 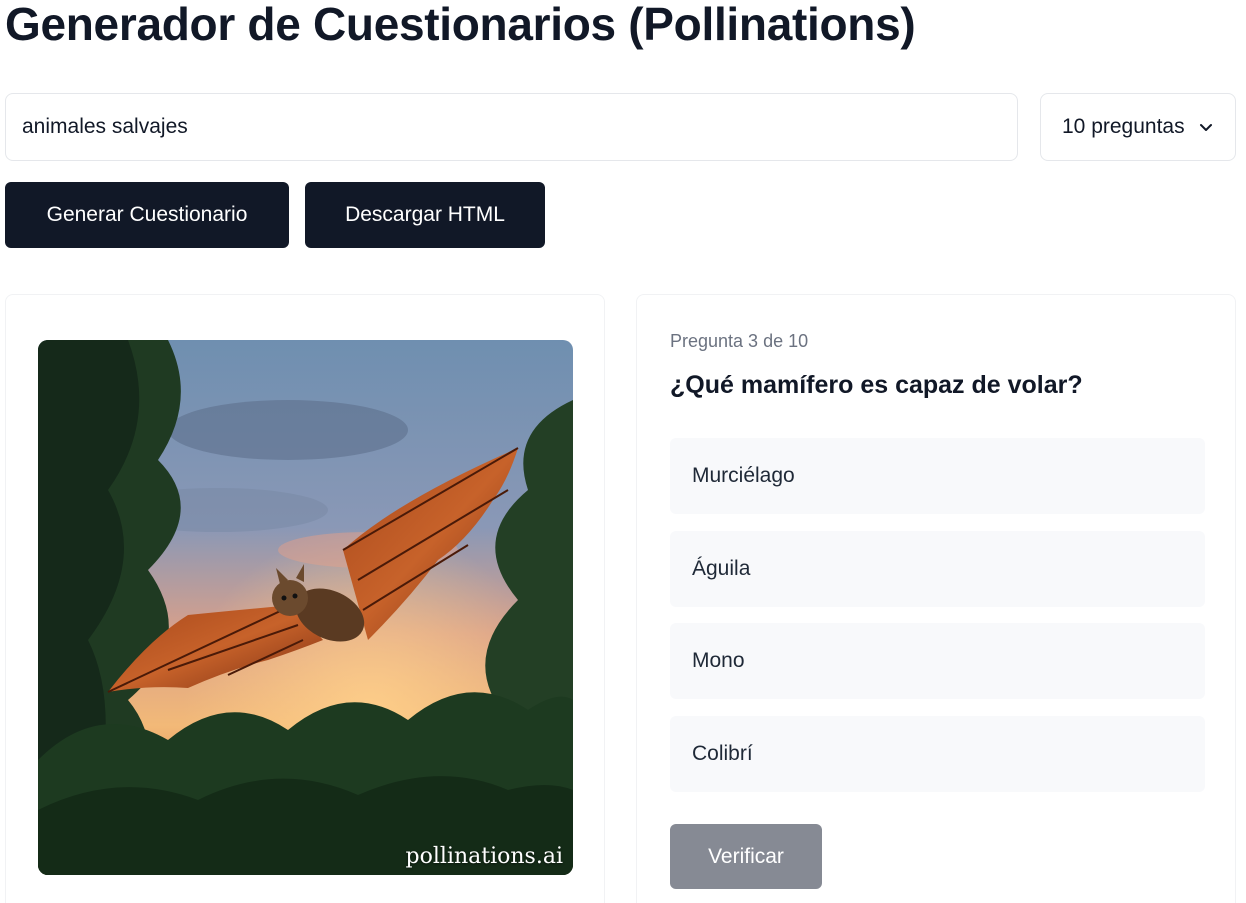 What do you see at coordinates (721, 568) in the screenshot?
I see `answer-option-label: Águila` at bounding box center [721, 568].